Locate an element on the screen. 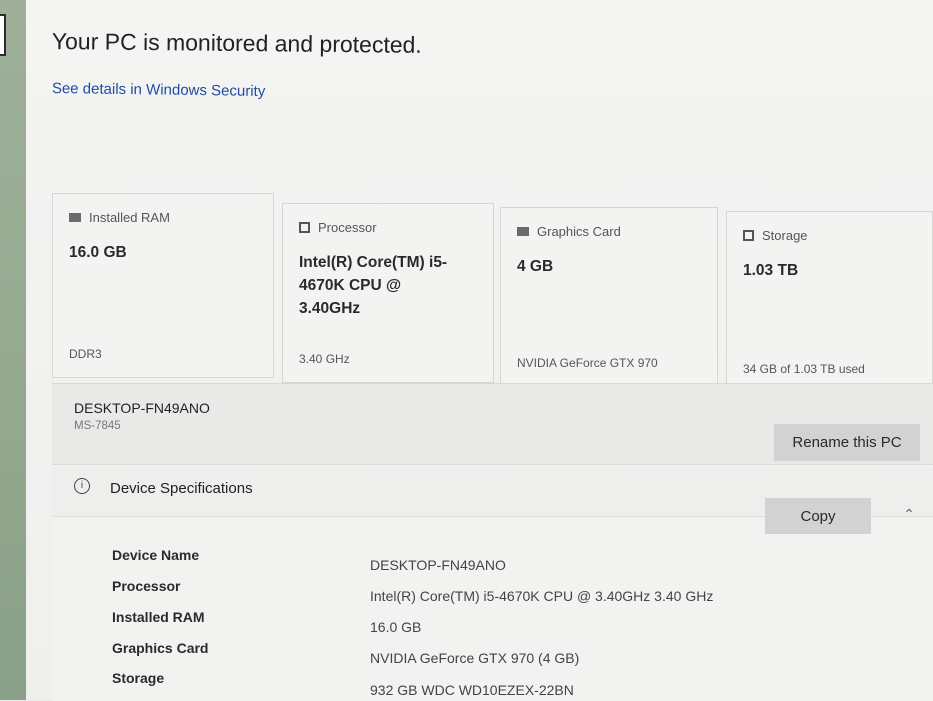 The image size is (933, 701). pc-name-section: DESKTOP-FN49ANO MS-7845 Rename this PC is located at coordinates (492, 424).